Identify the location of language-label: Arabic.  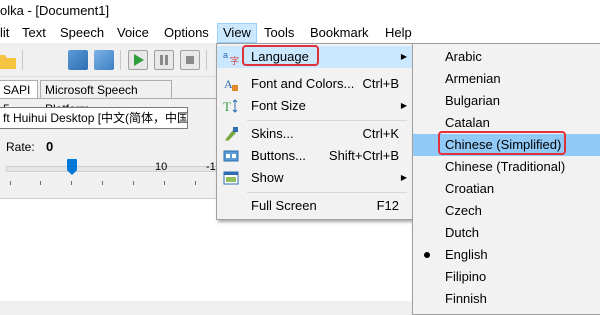
(463, 56).